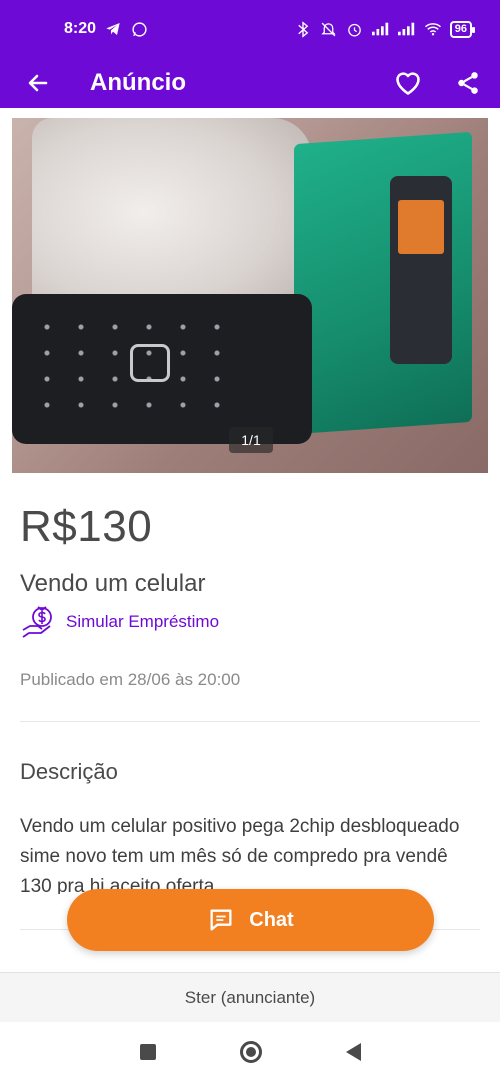  I want to click on back-button, so click(38, 83).